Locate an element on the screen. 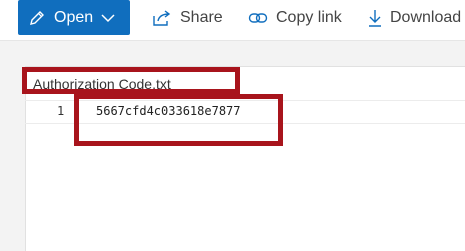 This screenshot has height=251, width=465. open-label: Open is located at coordinates (74, 17).